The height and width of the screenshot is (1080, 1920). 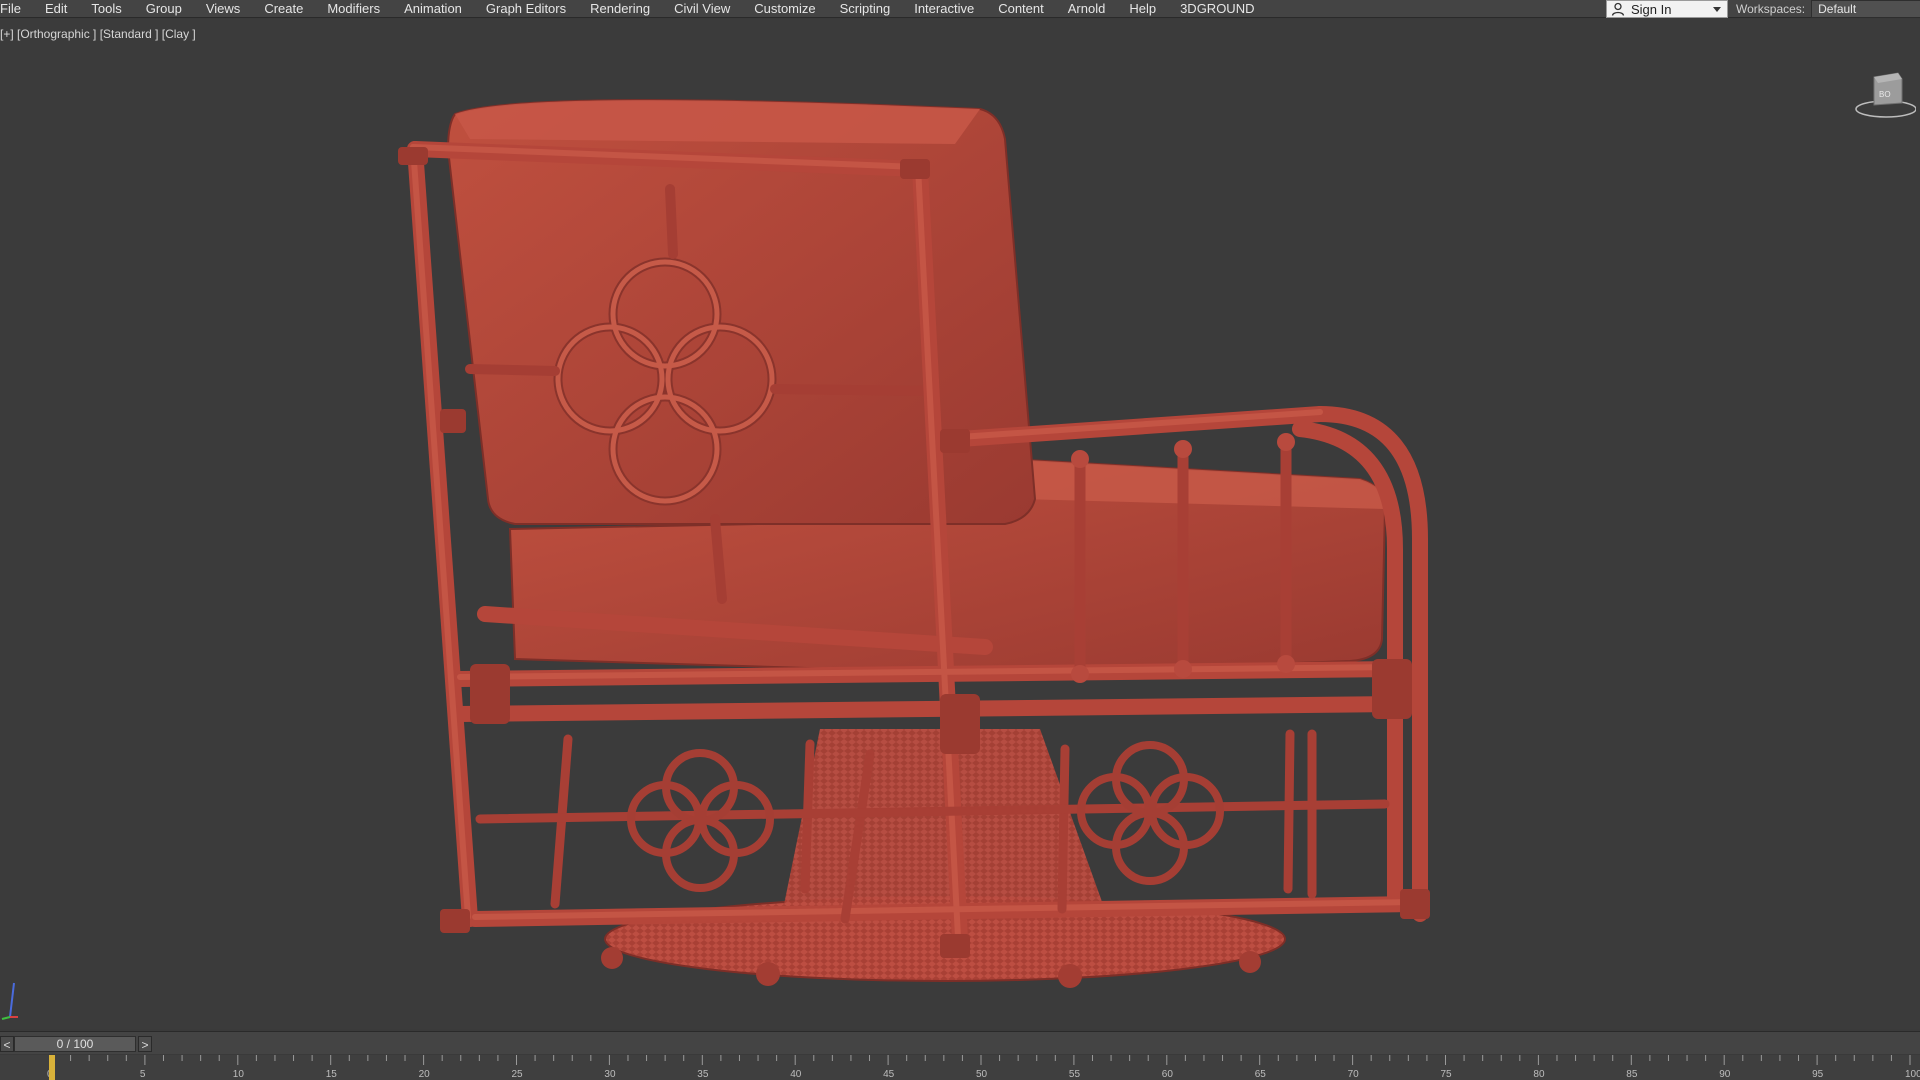 What do you see at coordinates (1771, 9) in the screenshot?
I see `workspaces-label: Workspaces:` at bounding box center [1771, 9].